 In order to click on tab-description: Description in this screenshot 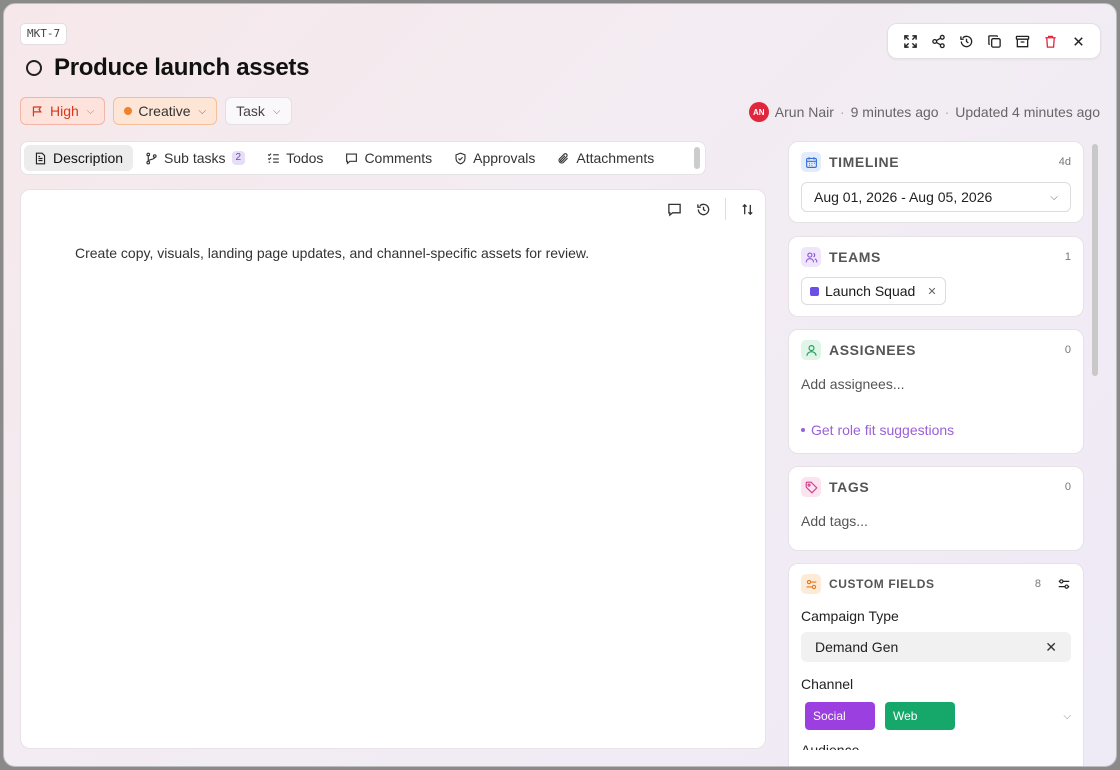, I will do `click(79, 158)`.